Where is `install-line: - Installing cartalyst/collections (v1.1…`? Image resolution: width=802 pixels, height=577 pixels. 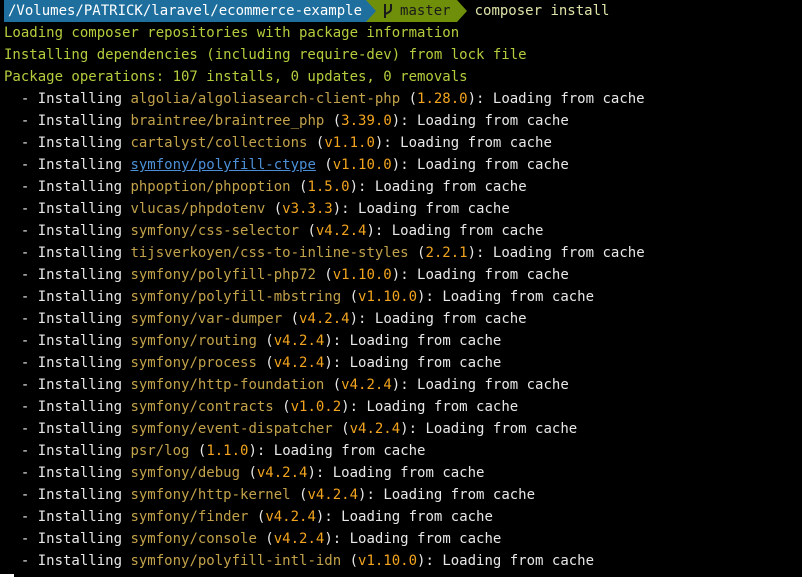 install-line: - Installing cartalyst/collections (v1.1… is located at coordinates (403, 143).